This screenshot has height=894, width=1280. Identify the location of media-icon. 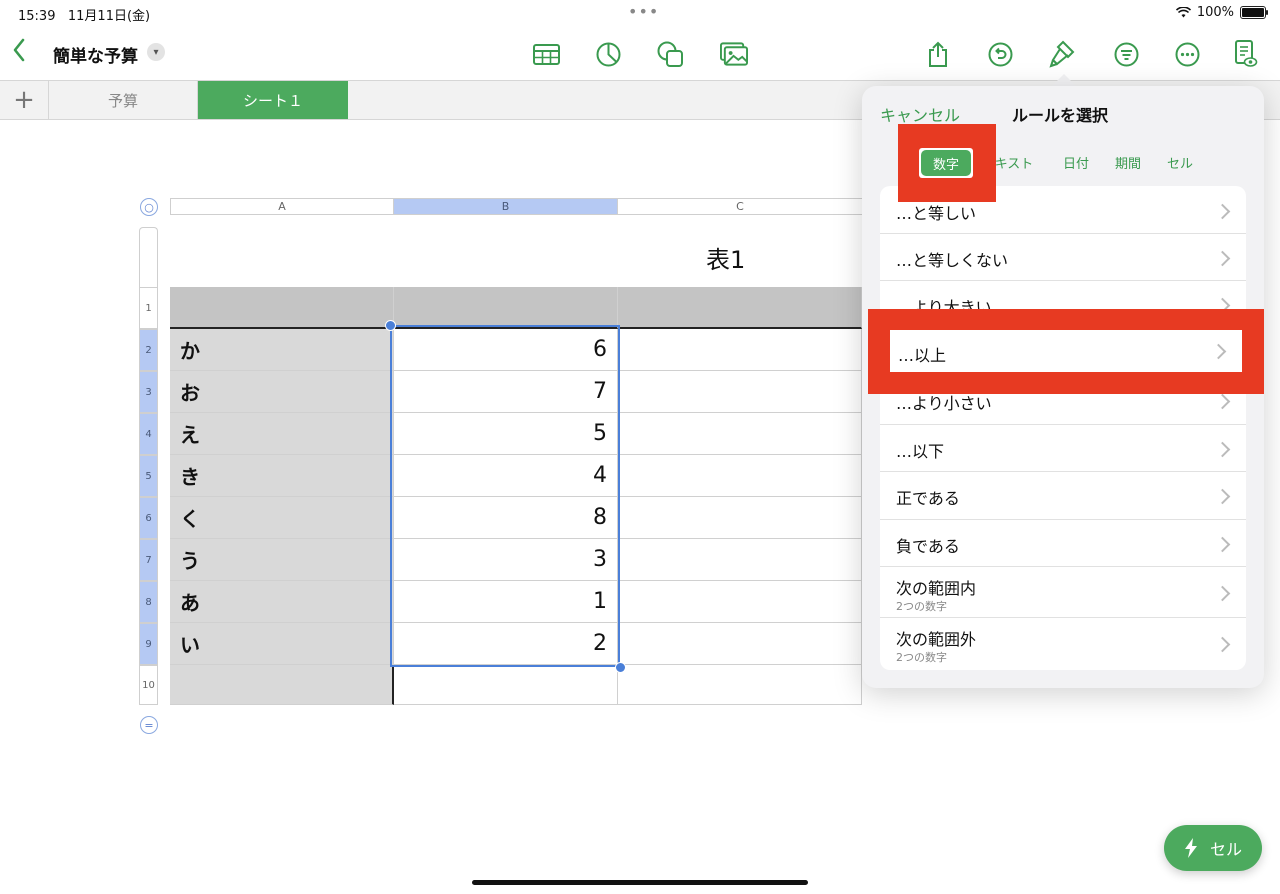
(734, 54).